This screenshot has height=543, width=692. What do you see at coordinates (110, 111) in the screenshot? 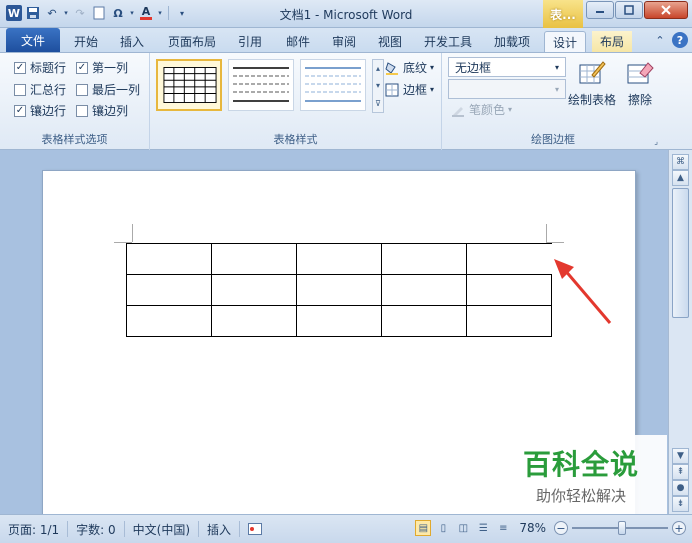
I see `banded-columns-label: 镶边列` at bounding box center [110, 111].